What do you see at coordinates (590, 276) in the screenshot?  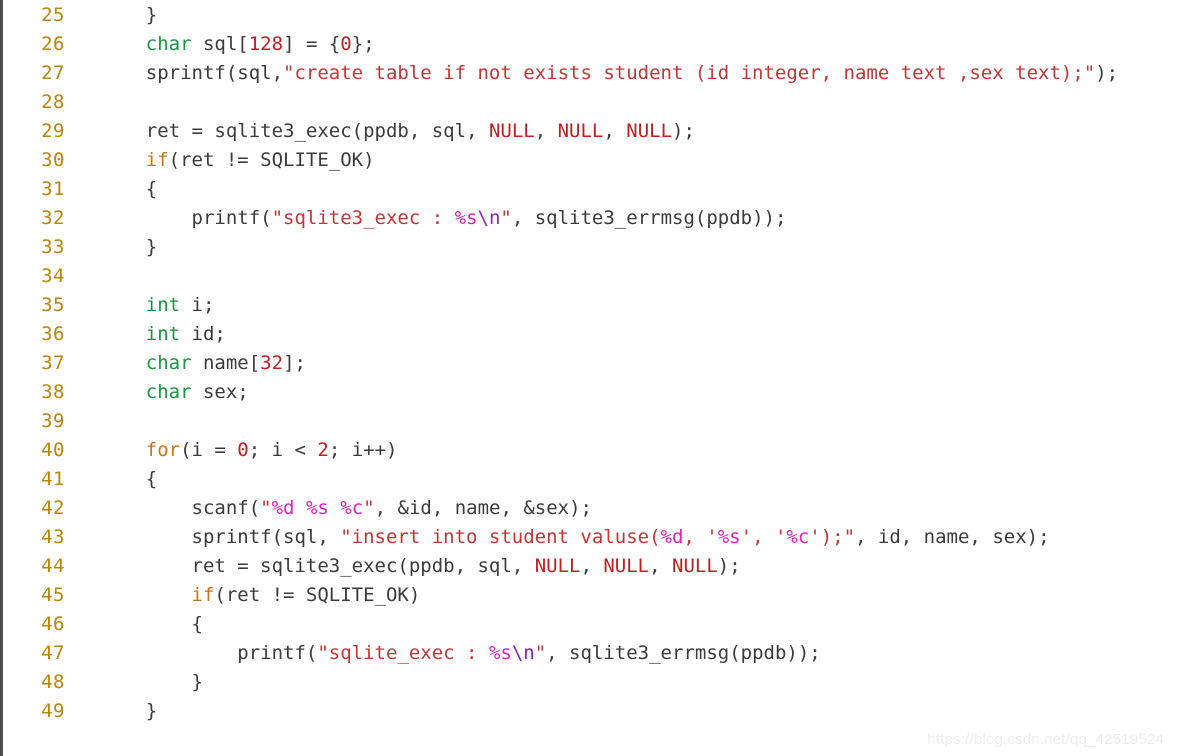 I see `code-line: 34` at bounding box center [590, 276].